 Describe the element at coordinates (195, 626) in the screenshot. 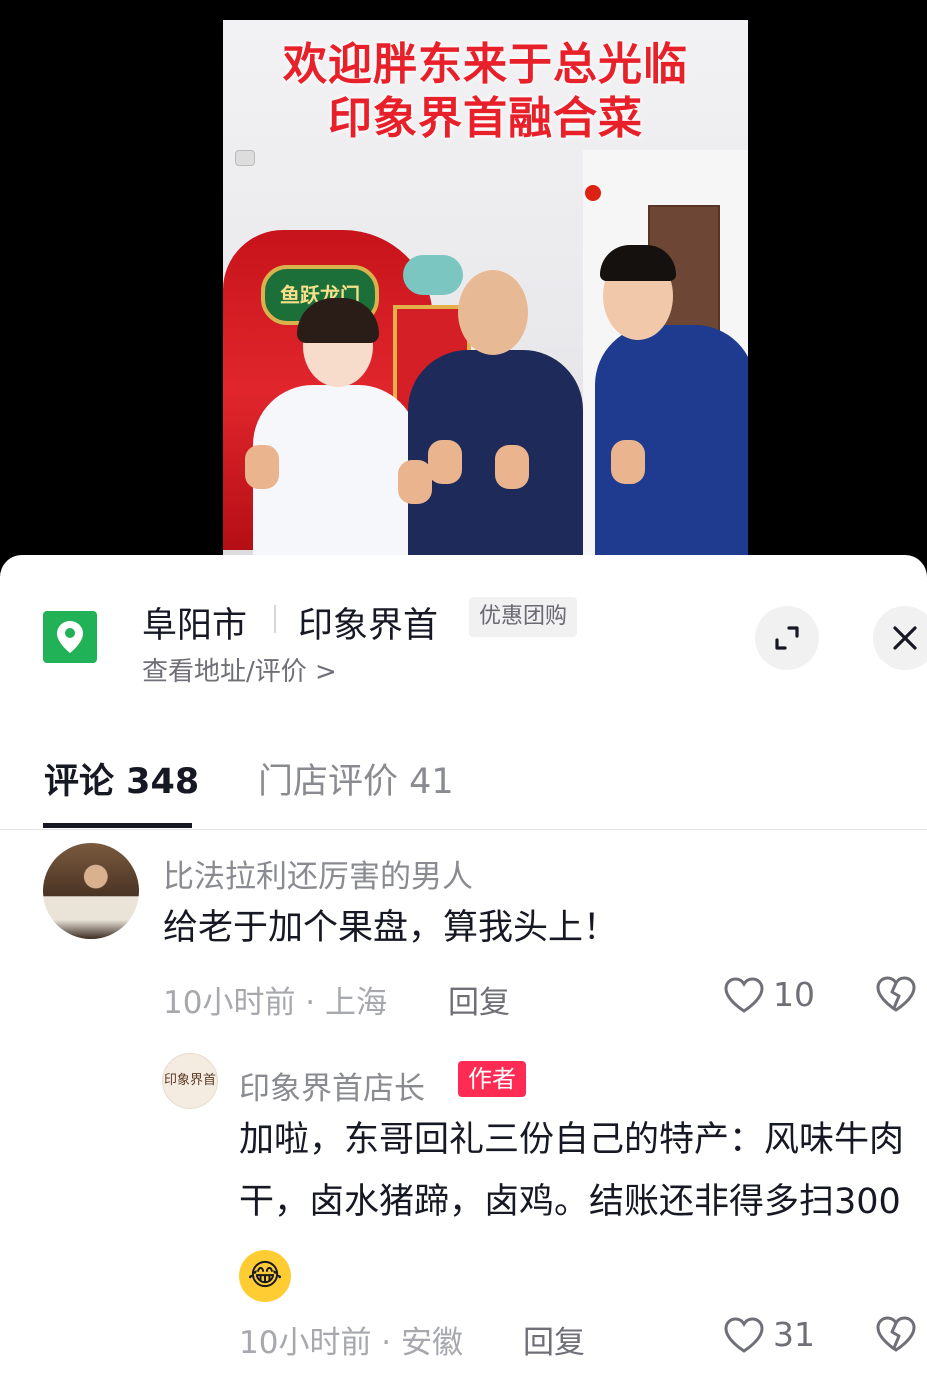

I see `poi-city: 阜阳市` at that location.